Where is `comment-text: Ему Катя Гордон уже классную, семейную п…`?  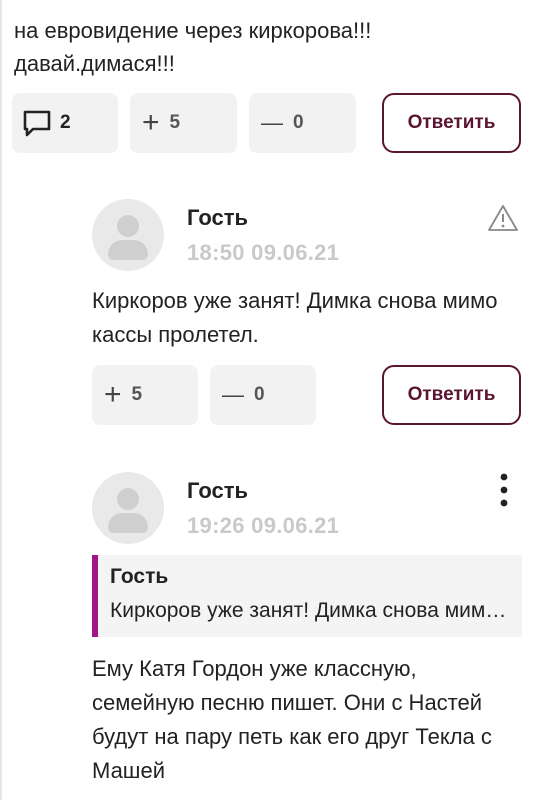
comment-text: Ему Катя Гордон уже классную, семейную п… is located at coordinates (292, 719).